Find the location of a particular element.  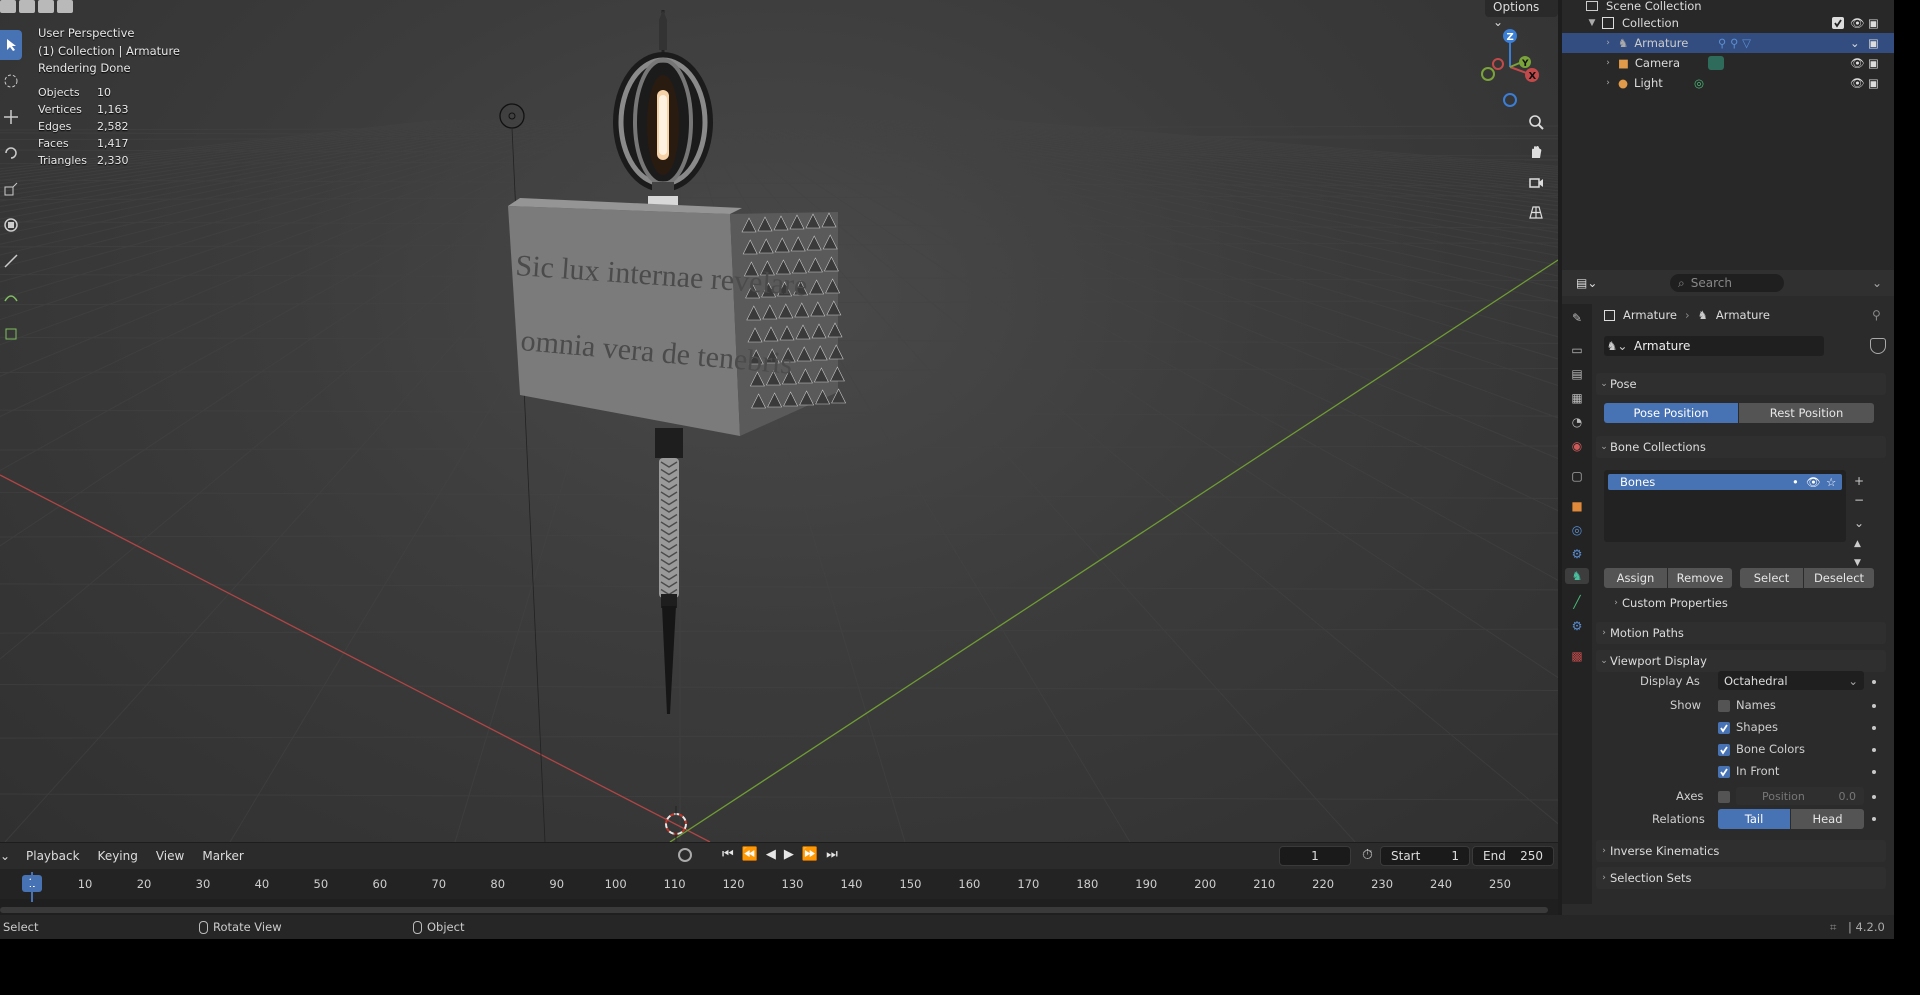

custom-properties-subpanel: › Custom Properties is located at coordinates (1669, 603).